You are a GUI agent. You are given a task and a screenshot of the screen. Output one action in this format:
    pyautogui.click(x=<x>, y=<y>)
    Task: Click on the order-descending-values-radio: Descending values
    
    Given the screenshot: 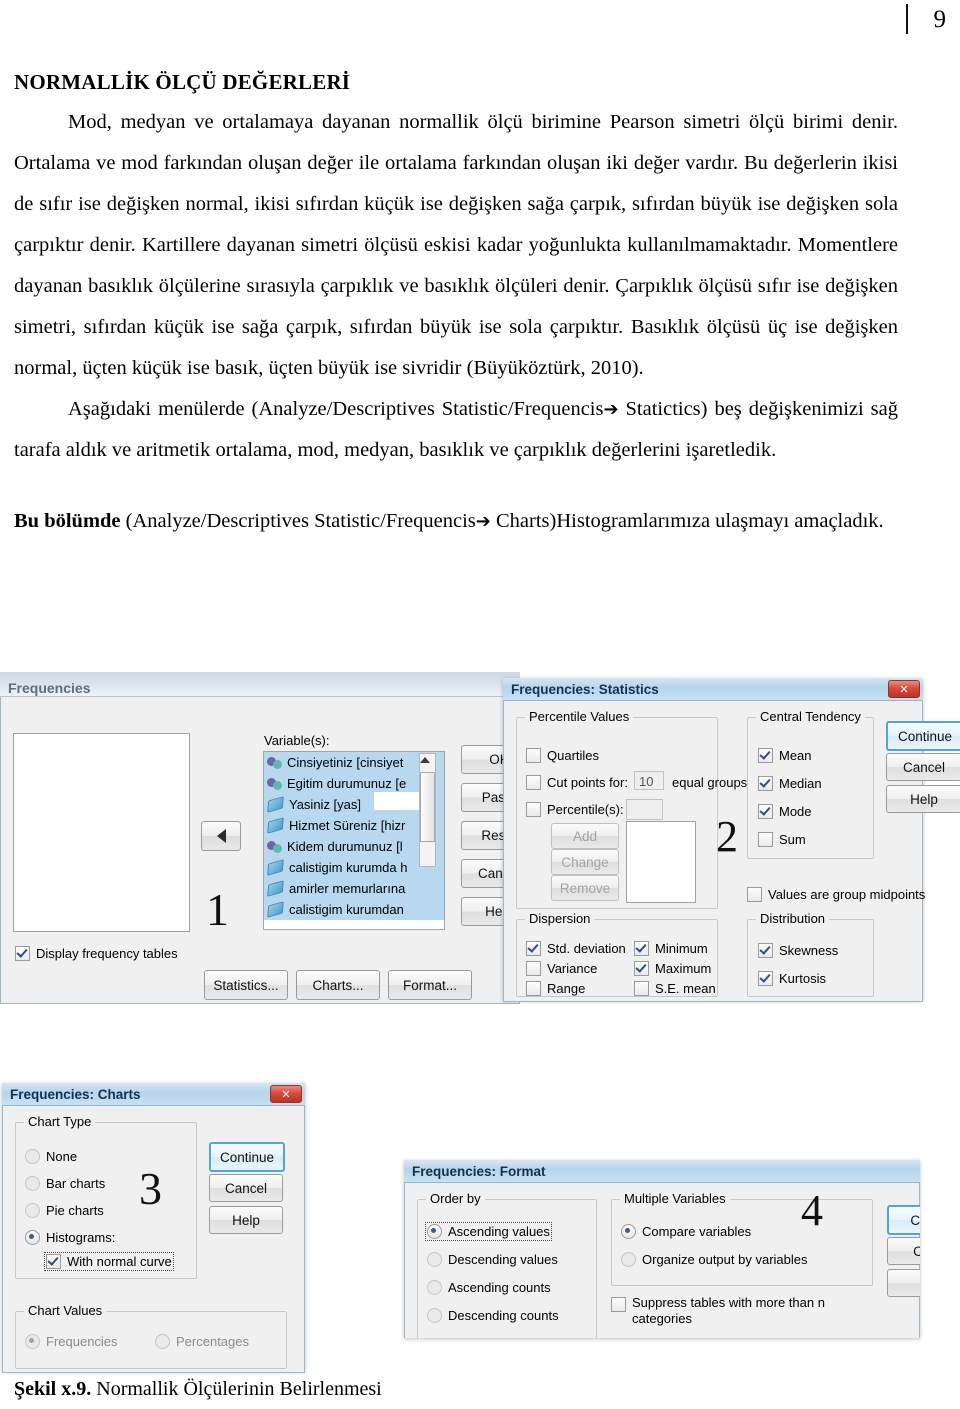 What is the action you would take?
    pyautogui.click(x=492, y=1259)
    